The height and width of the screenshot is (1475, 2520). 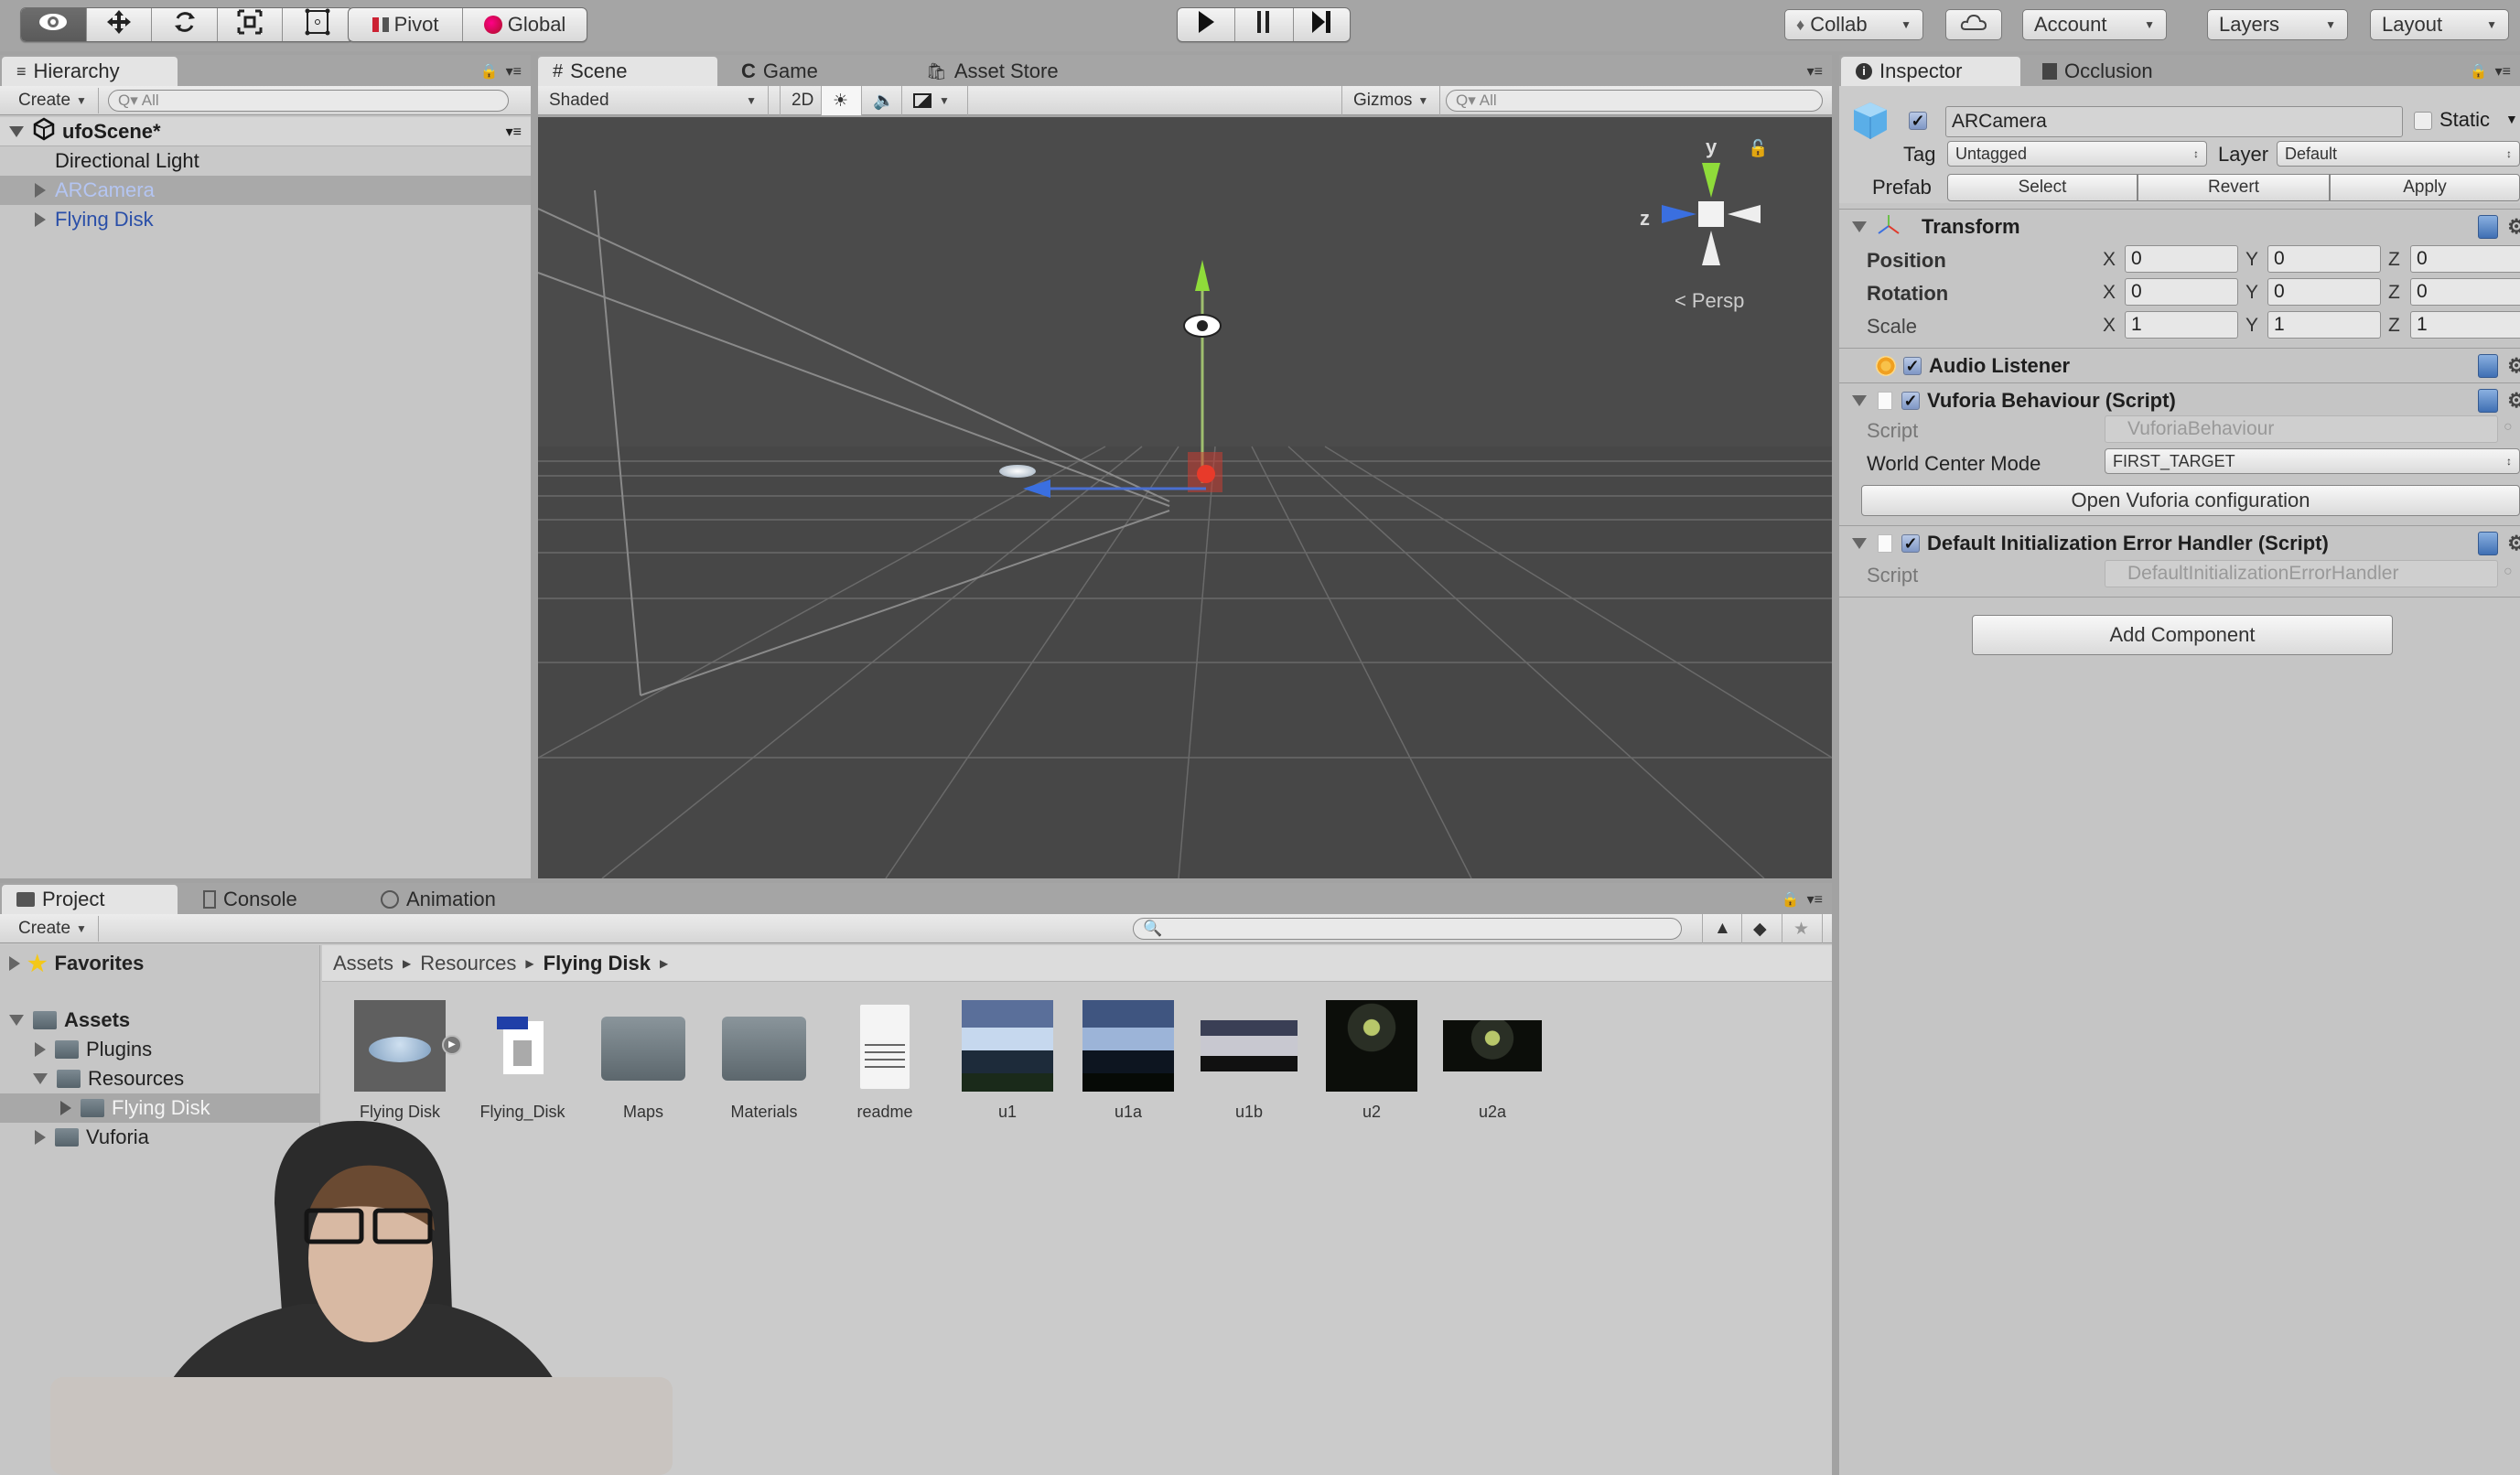 What do you see at coordinates (1264, 25) in the screenshot?
I see `pause-button` at bounding box center [1264, 25].